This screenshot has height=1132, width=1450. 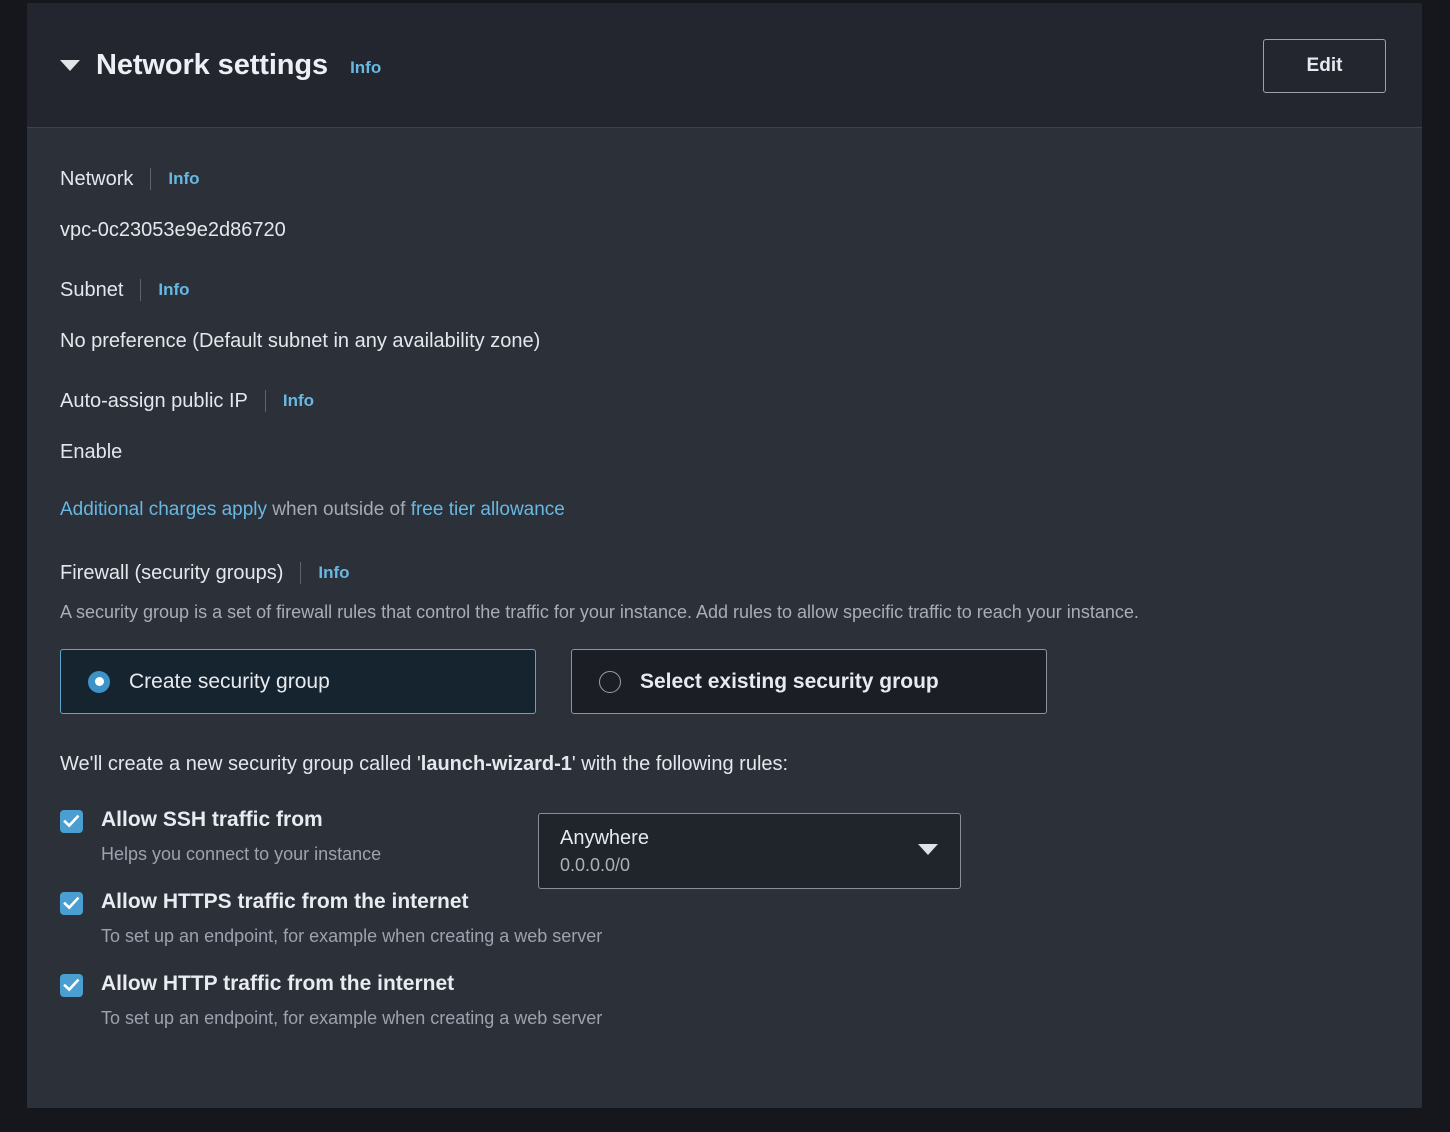 What do you see at coordinates (173, 290) in the screenshot?
I see `subnet-info-link: Info` at bounding box center [173, 290].